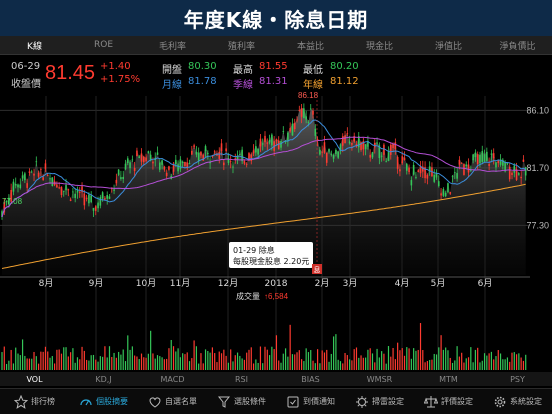  What do you see at coordinates (379, 45) in the screenshot?
I see `tab-cash-ratio: 現金比` at bounding box center [379, 45].